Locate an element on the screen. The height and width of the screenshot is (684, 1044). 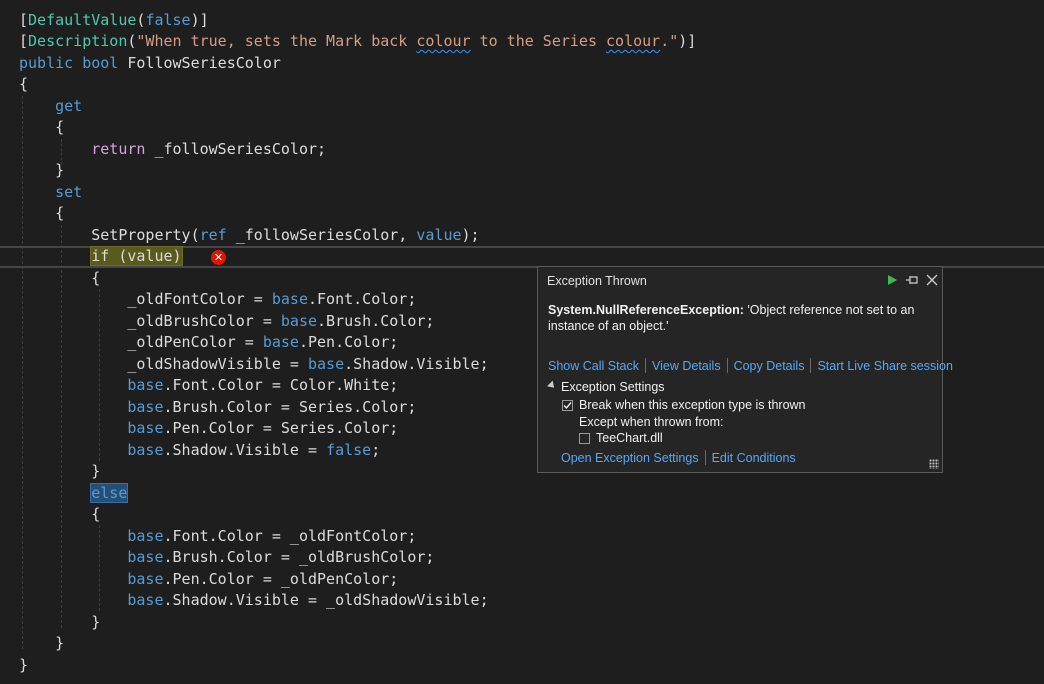
code-line: base.Brush.Color = _oldBrushColor; is located at coordinates (522, 558).